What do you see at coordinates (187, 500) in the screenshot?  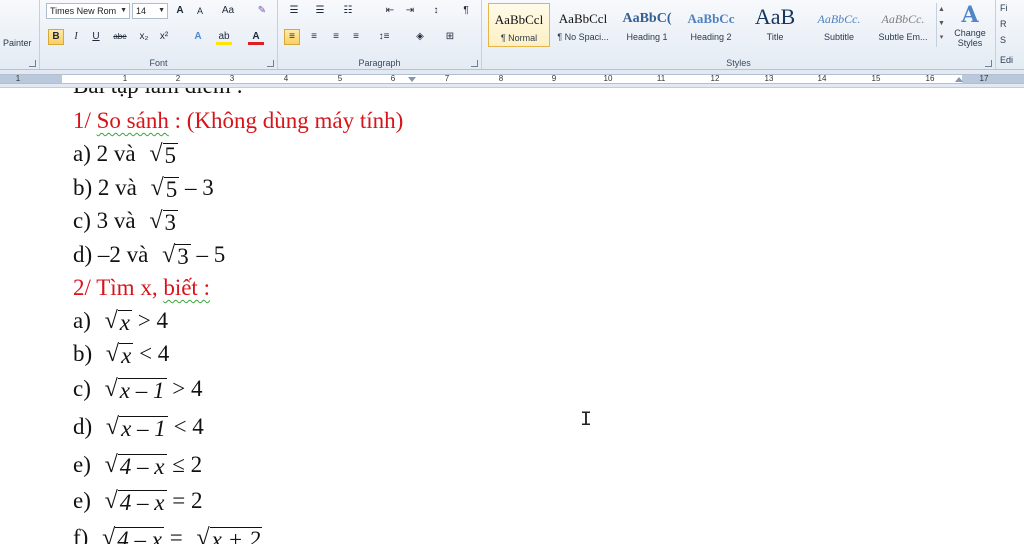 I see `item-tail: = 2` at bounding box center [187, 500].